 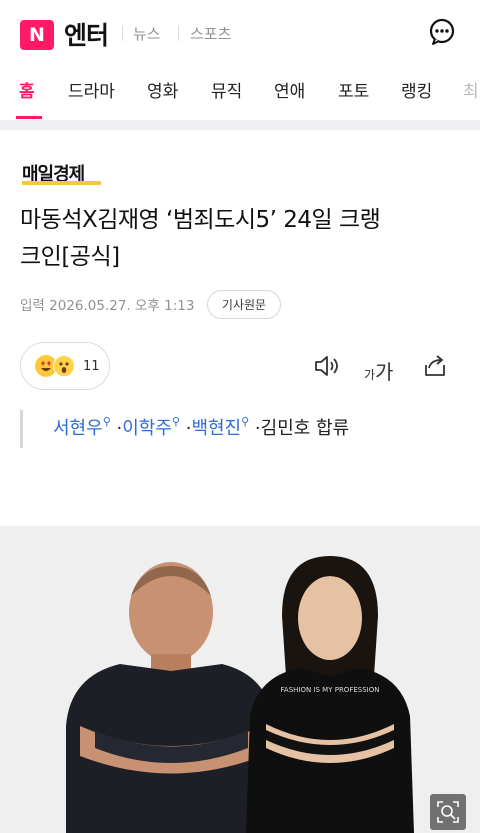 What do you see at coordinates (471, 89) in the screenshot?
I see `tab-more: 최` at bounding box center [471, 89].